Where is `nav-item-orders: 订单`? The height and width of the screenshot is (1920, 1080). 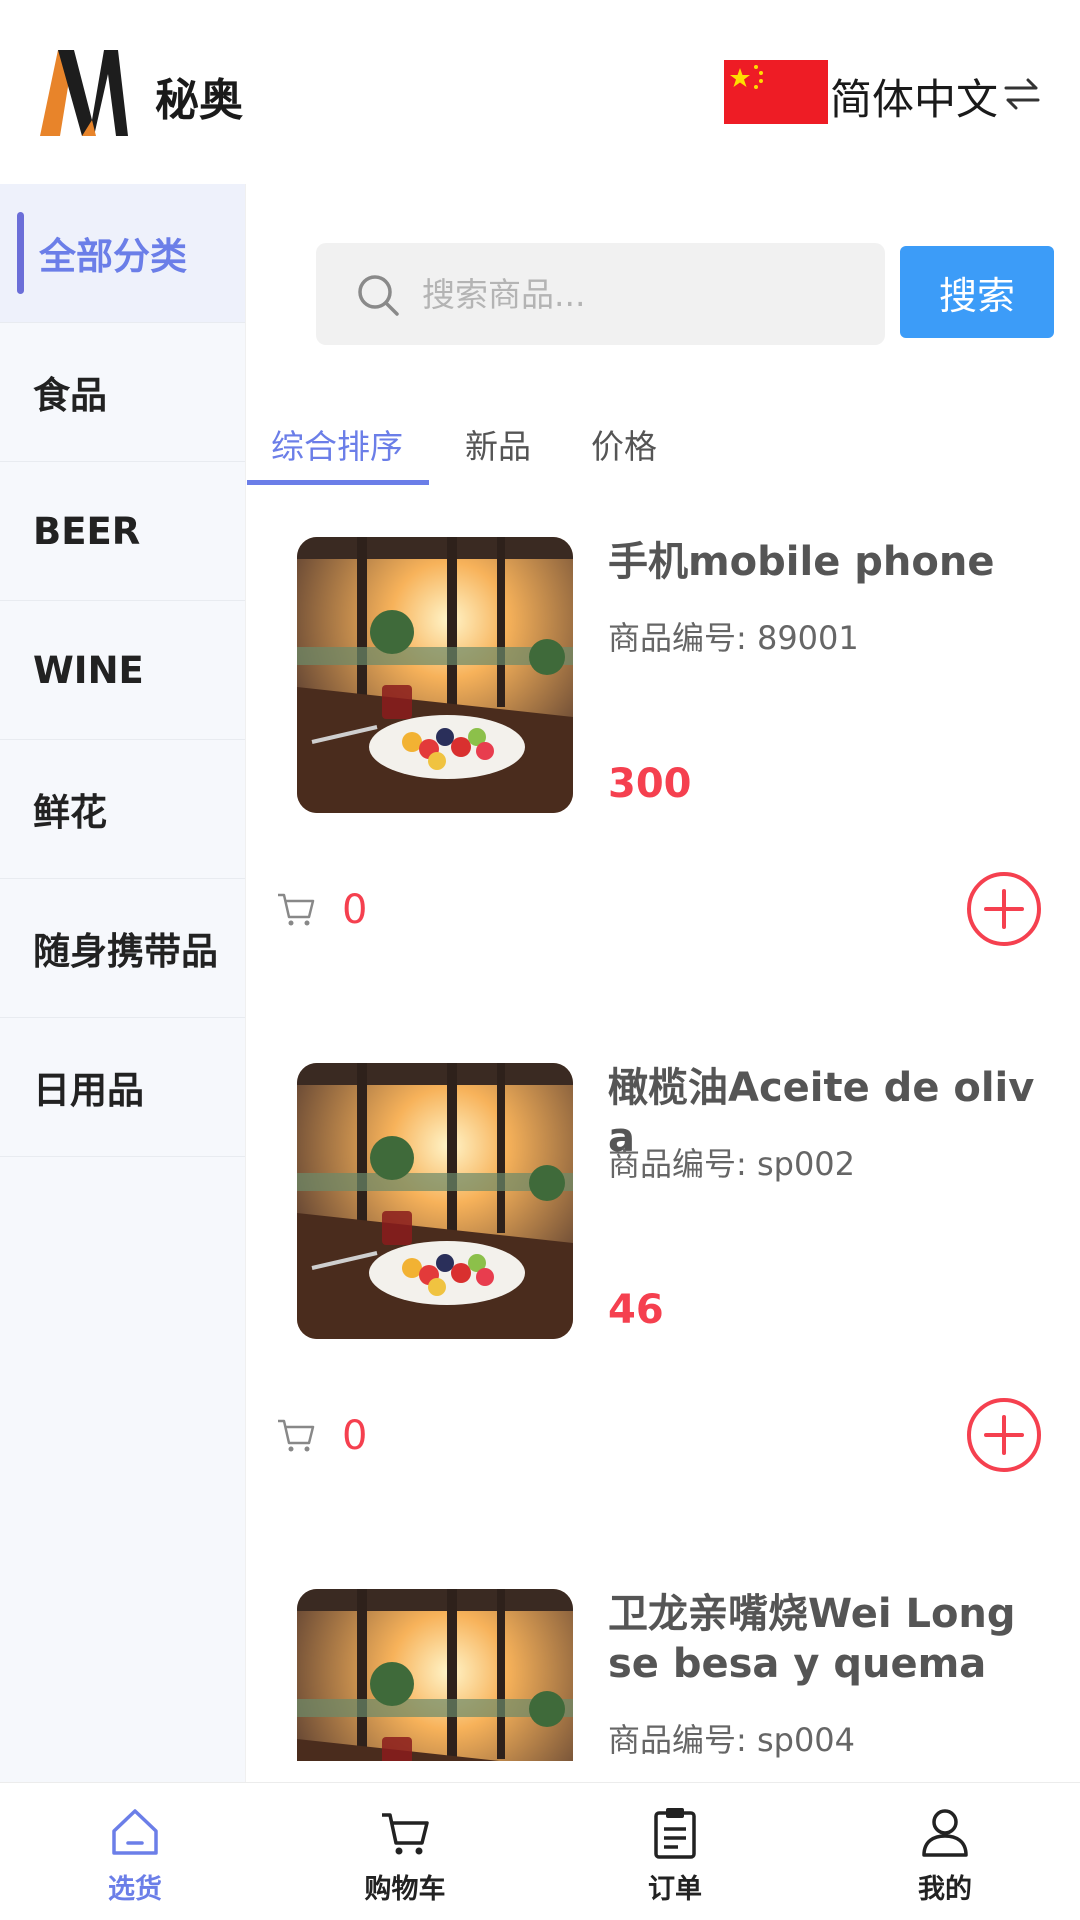
nav-item-orders: 订单 is located at coordinates (675, 1851).